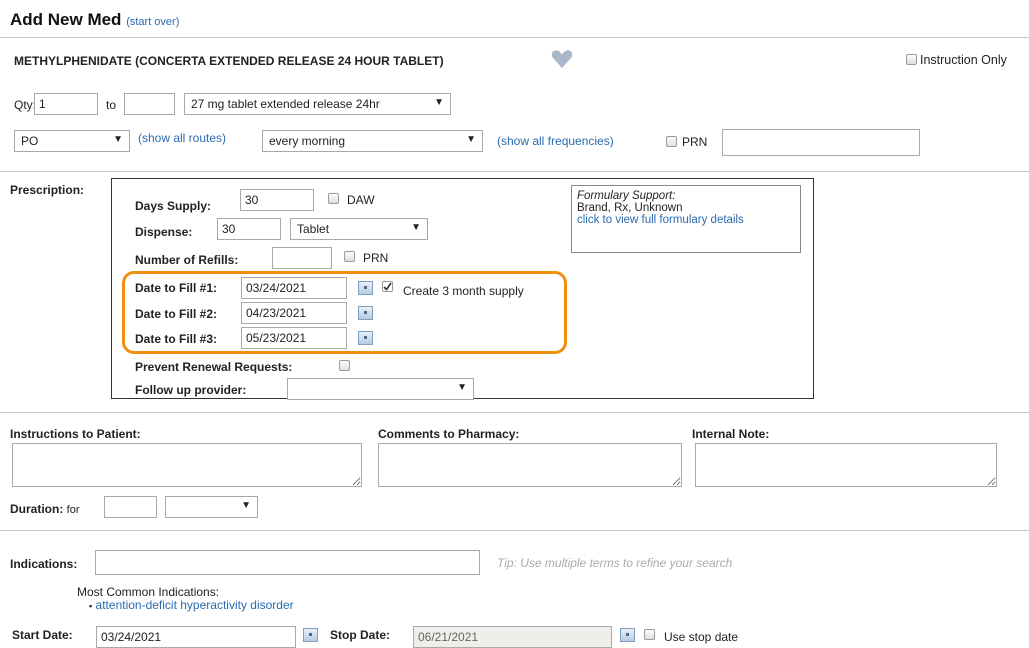 This screenshot has height=648, width=1029. What do you see at coordinates (963, 60) in the screenshot?
I see `instruction-only-label: Instruction Only` at bounding box center [963, 60].